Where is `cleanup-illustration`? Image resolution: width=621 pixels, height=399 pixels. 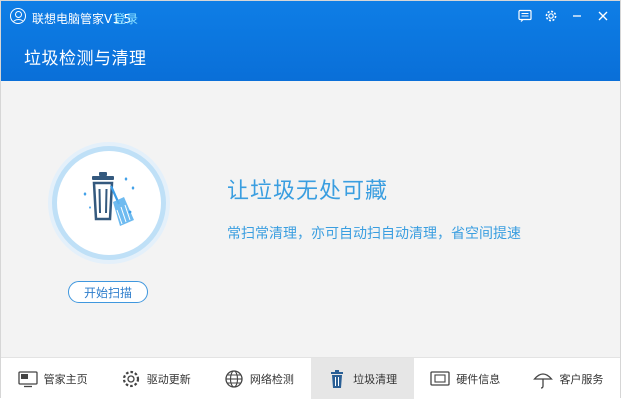
cleanup-illustration is located at coordinates (109, 203).